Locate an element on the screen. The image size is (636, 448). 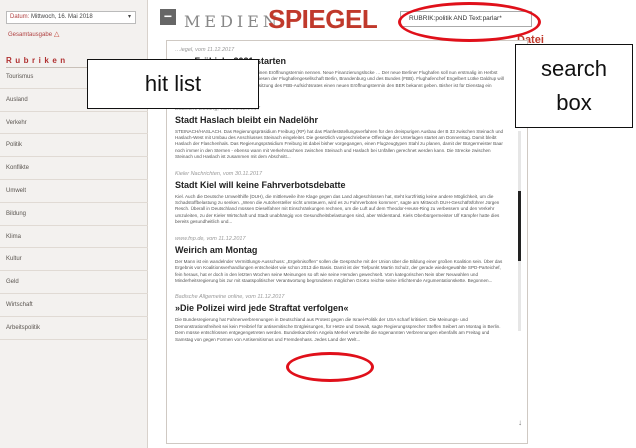
article-source: …iegel, vom 11.12.2017 is located at coordinates (205, 50).